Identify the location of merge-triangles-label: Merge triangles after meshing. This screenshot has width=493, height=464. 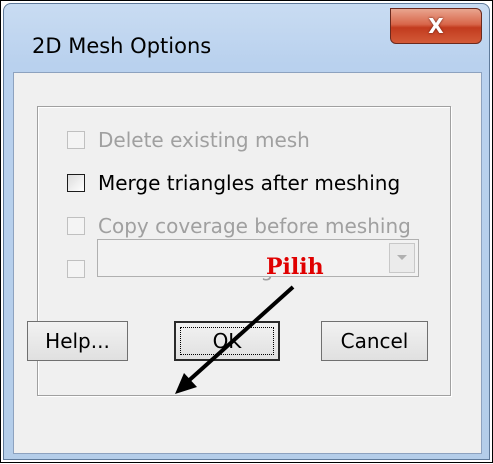
(249, 183).